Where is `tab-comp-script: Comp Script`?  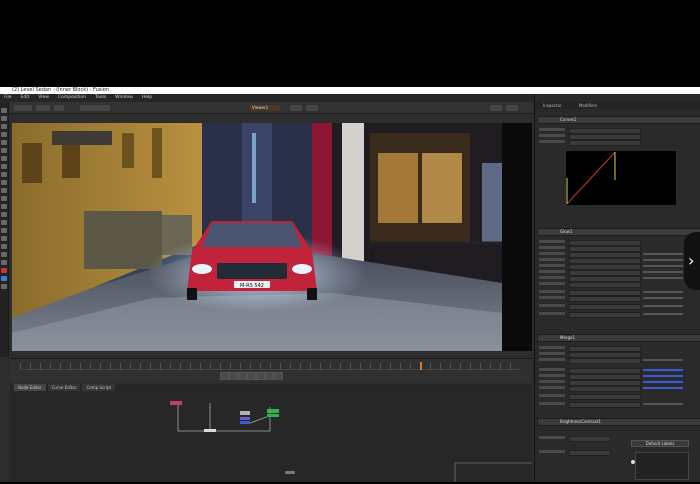 tab-comp-script: Comp Script is located at coordinates (99, 387).